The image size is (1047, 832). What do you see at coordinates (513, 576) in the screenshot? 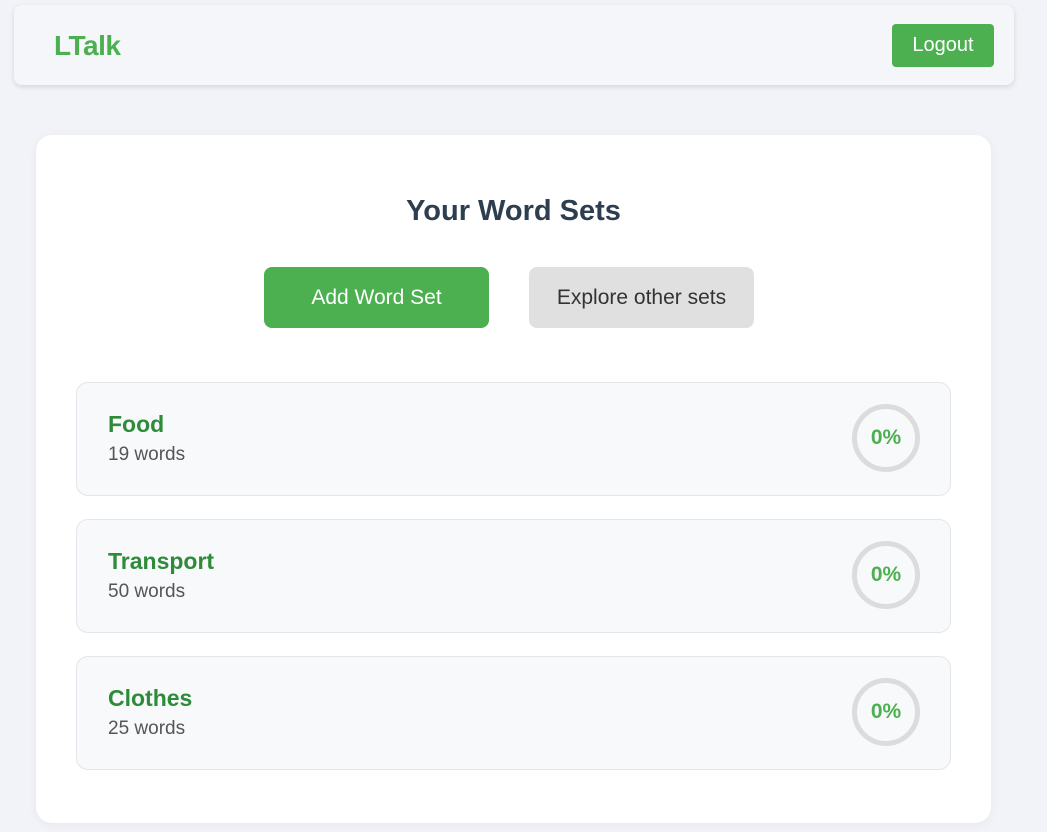
I see `word-set-item-transport: Transport 50 words 0%` at bounding box center [513, 576].